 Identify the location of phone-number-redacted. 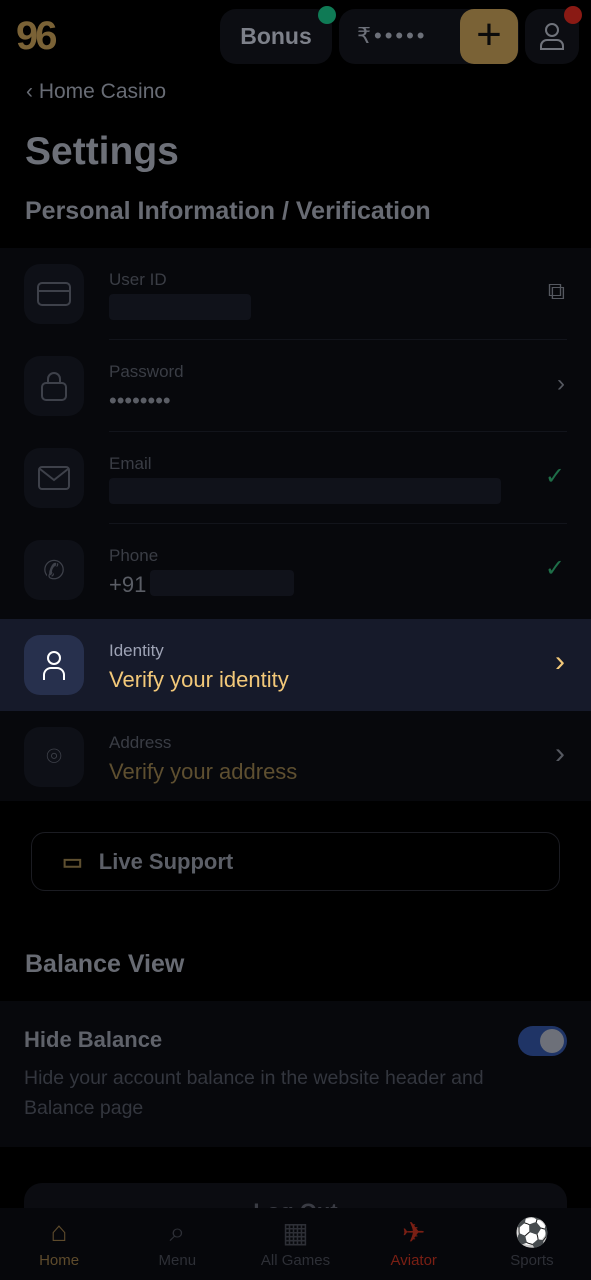
(222, 583).